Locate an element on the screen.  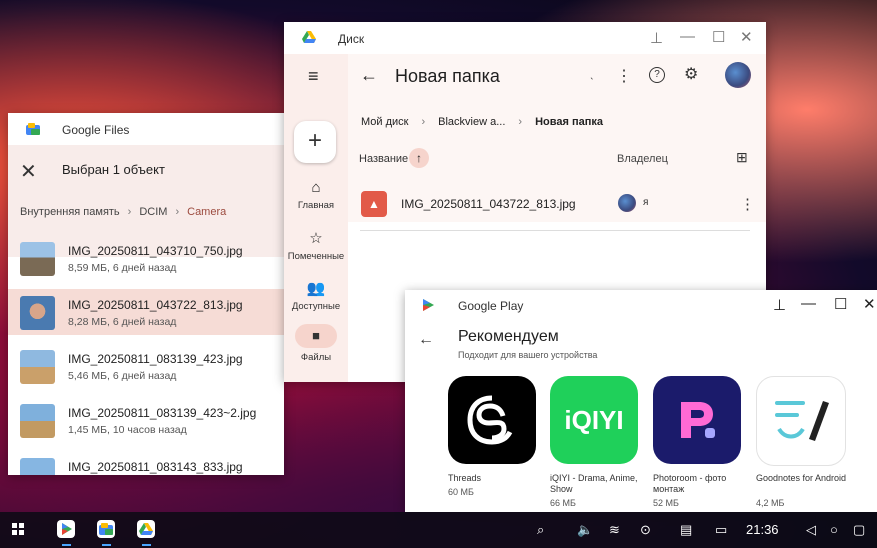
breadcrumb-dcim: DCIM is located at coordinates (153, 212).